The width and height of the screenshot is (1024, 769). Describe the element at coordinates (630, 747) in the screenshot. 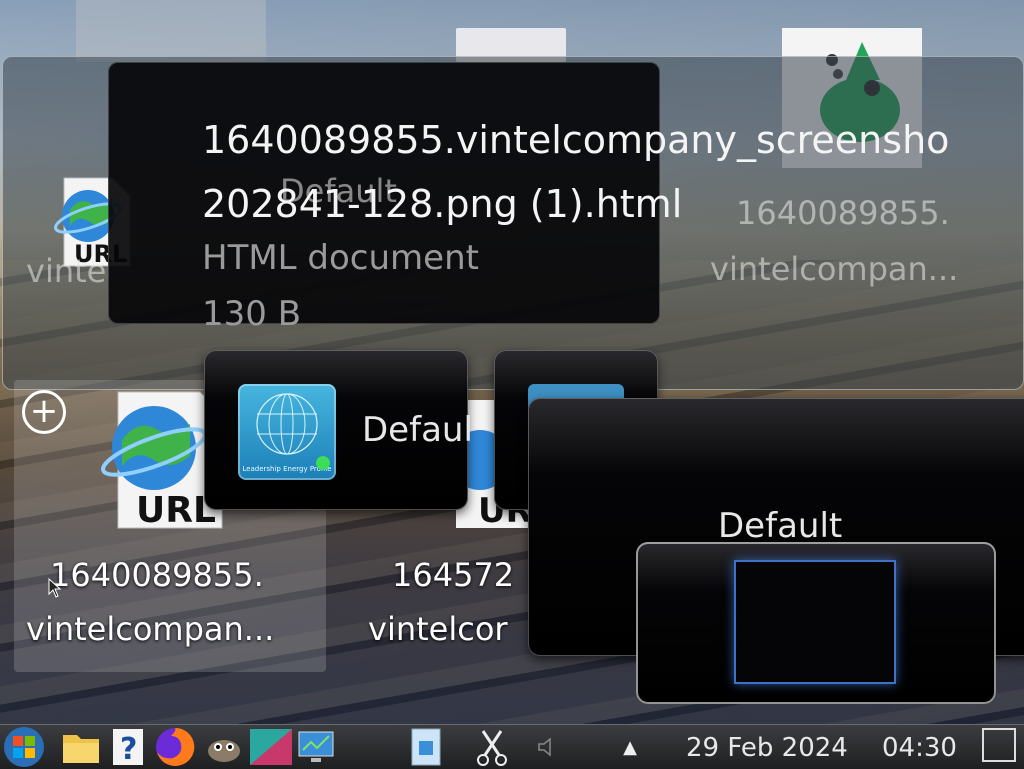

I see `tray-expand-arrow-icon: ▲` at that location.